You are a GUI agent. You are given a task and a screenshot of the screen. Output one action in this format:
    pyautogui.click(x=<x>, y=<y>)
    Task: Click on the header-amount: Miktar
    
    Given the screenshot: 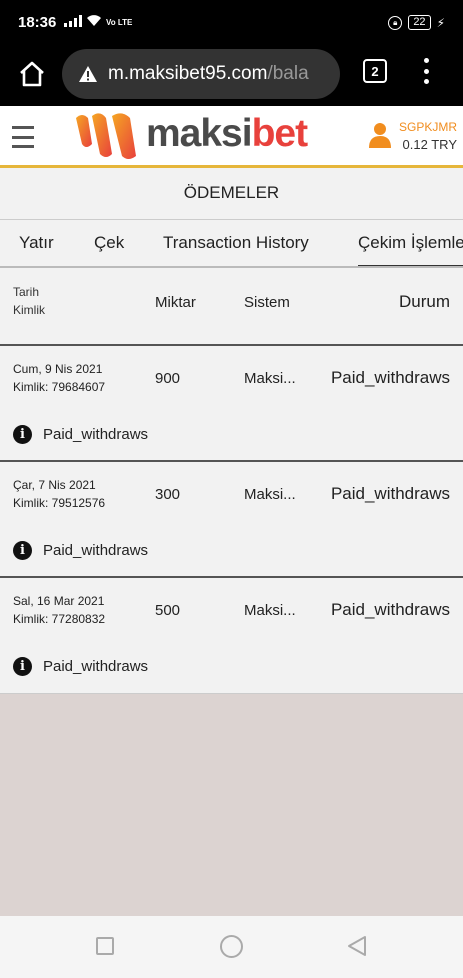 What is the action you would take?
    pyautogui.click(x=175, y=302)
    